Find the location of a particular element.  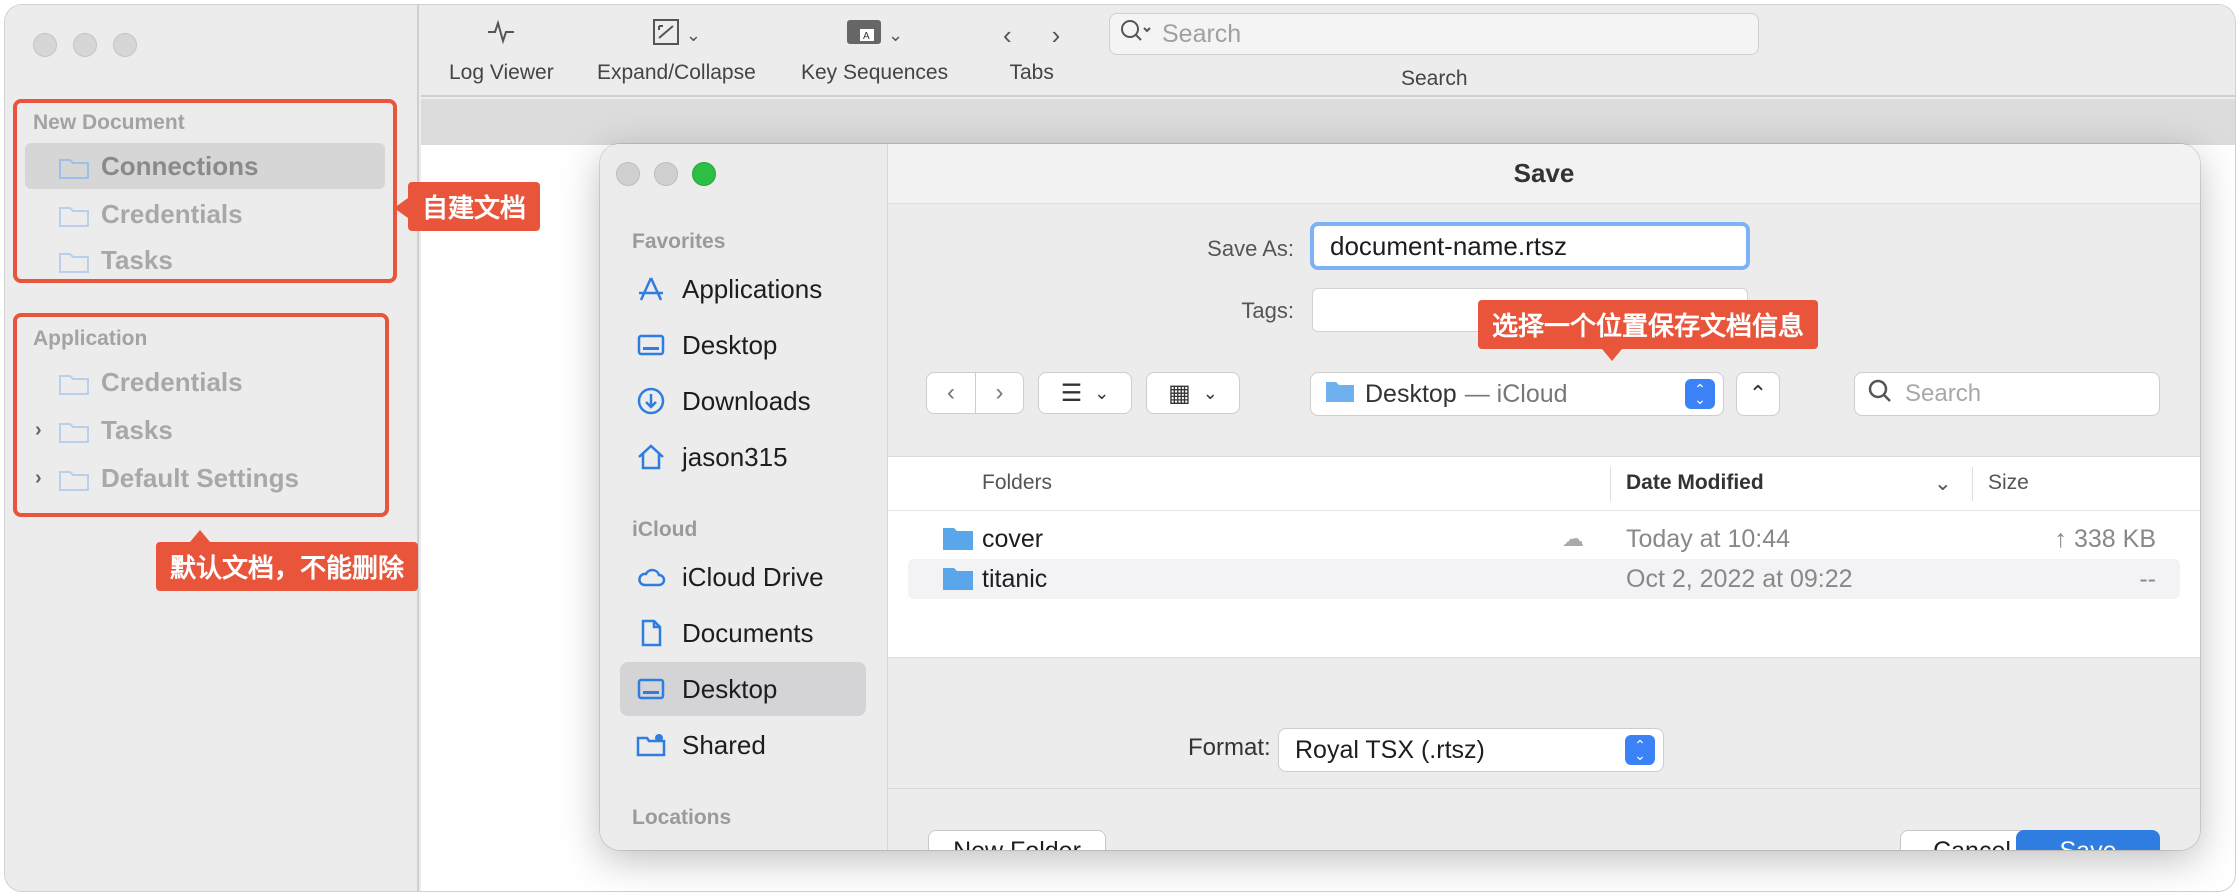

sidebar-item-tasks: Tasks is located at coordinates (205, 260).